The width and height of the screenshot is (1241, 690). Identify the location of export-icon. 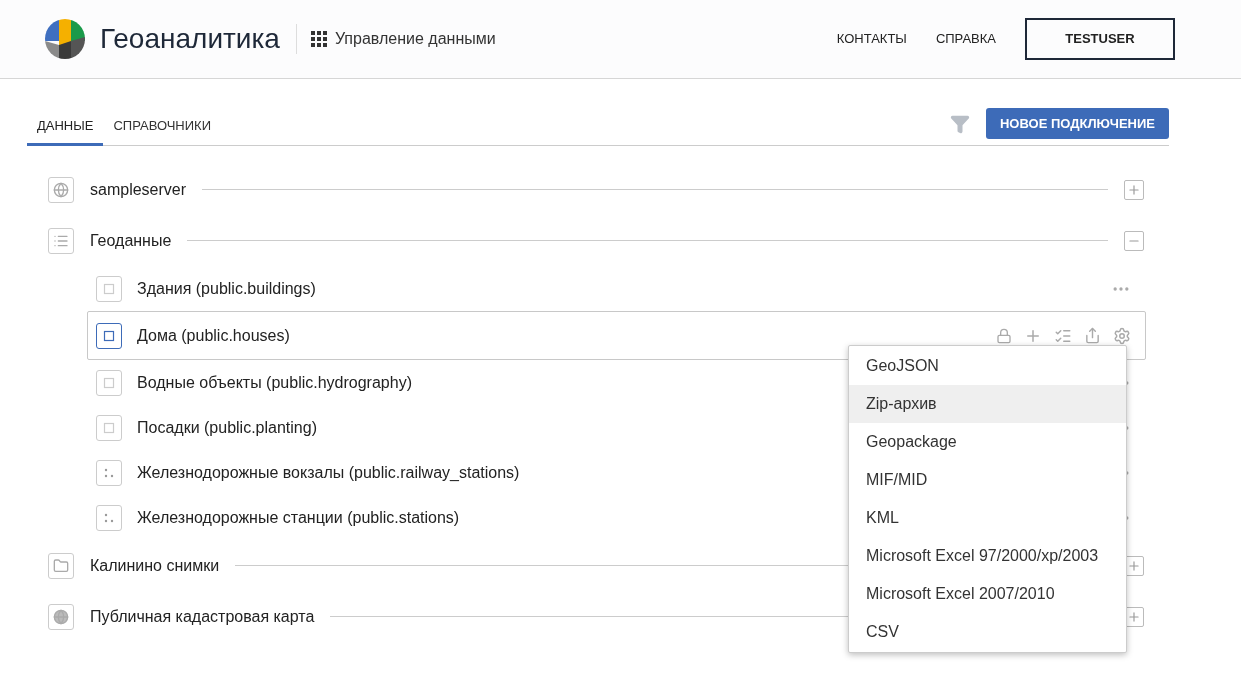
(1092, 335).